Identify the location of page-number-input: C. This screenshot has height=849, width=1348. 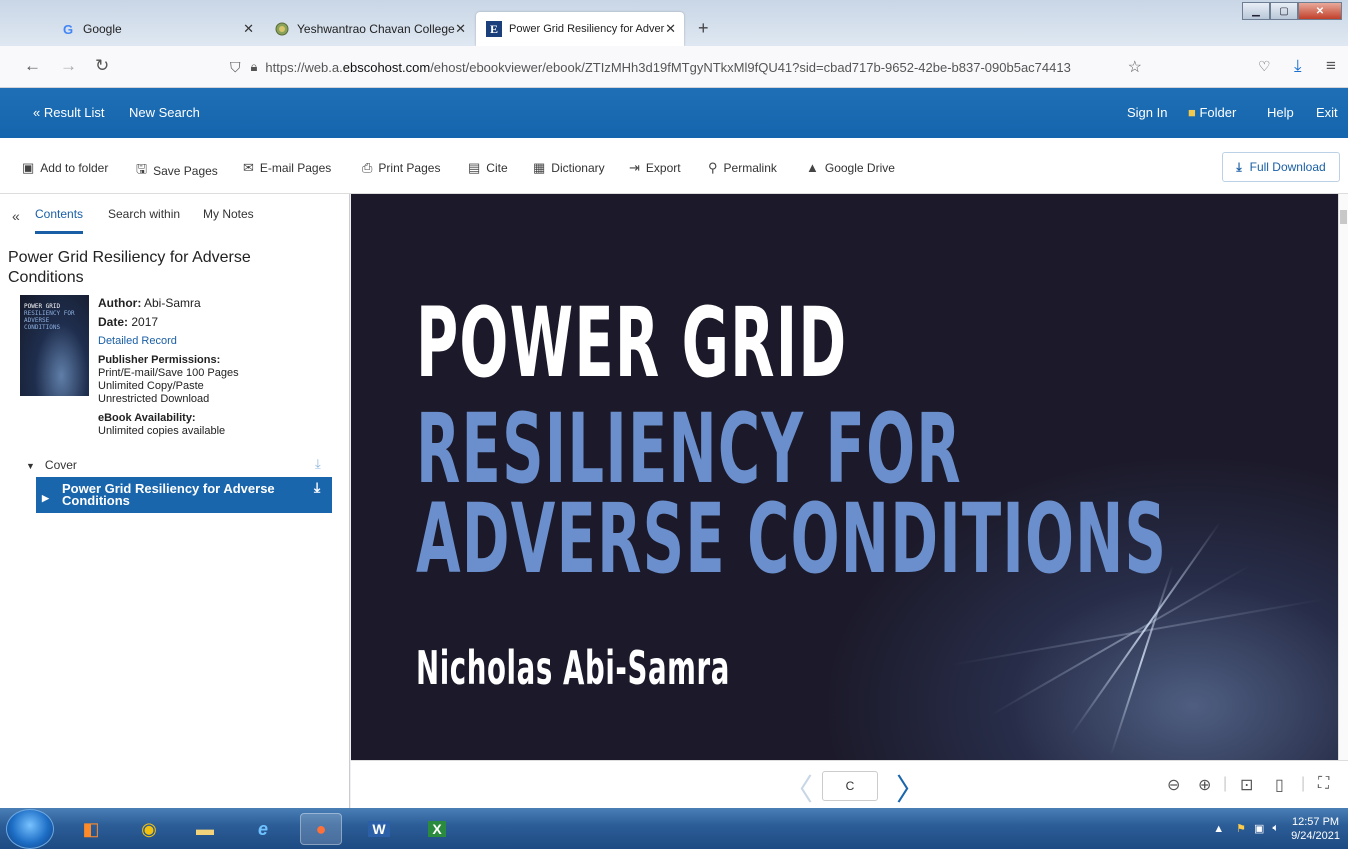
(850, 786).